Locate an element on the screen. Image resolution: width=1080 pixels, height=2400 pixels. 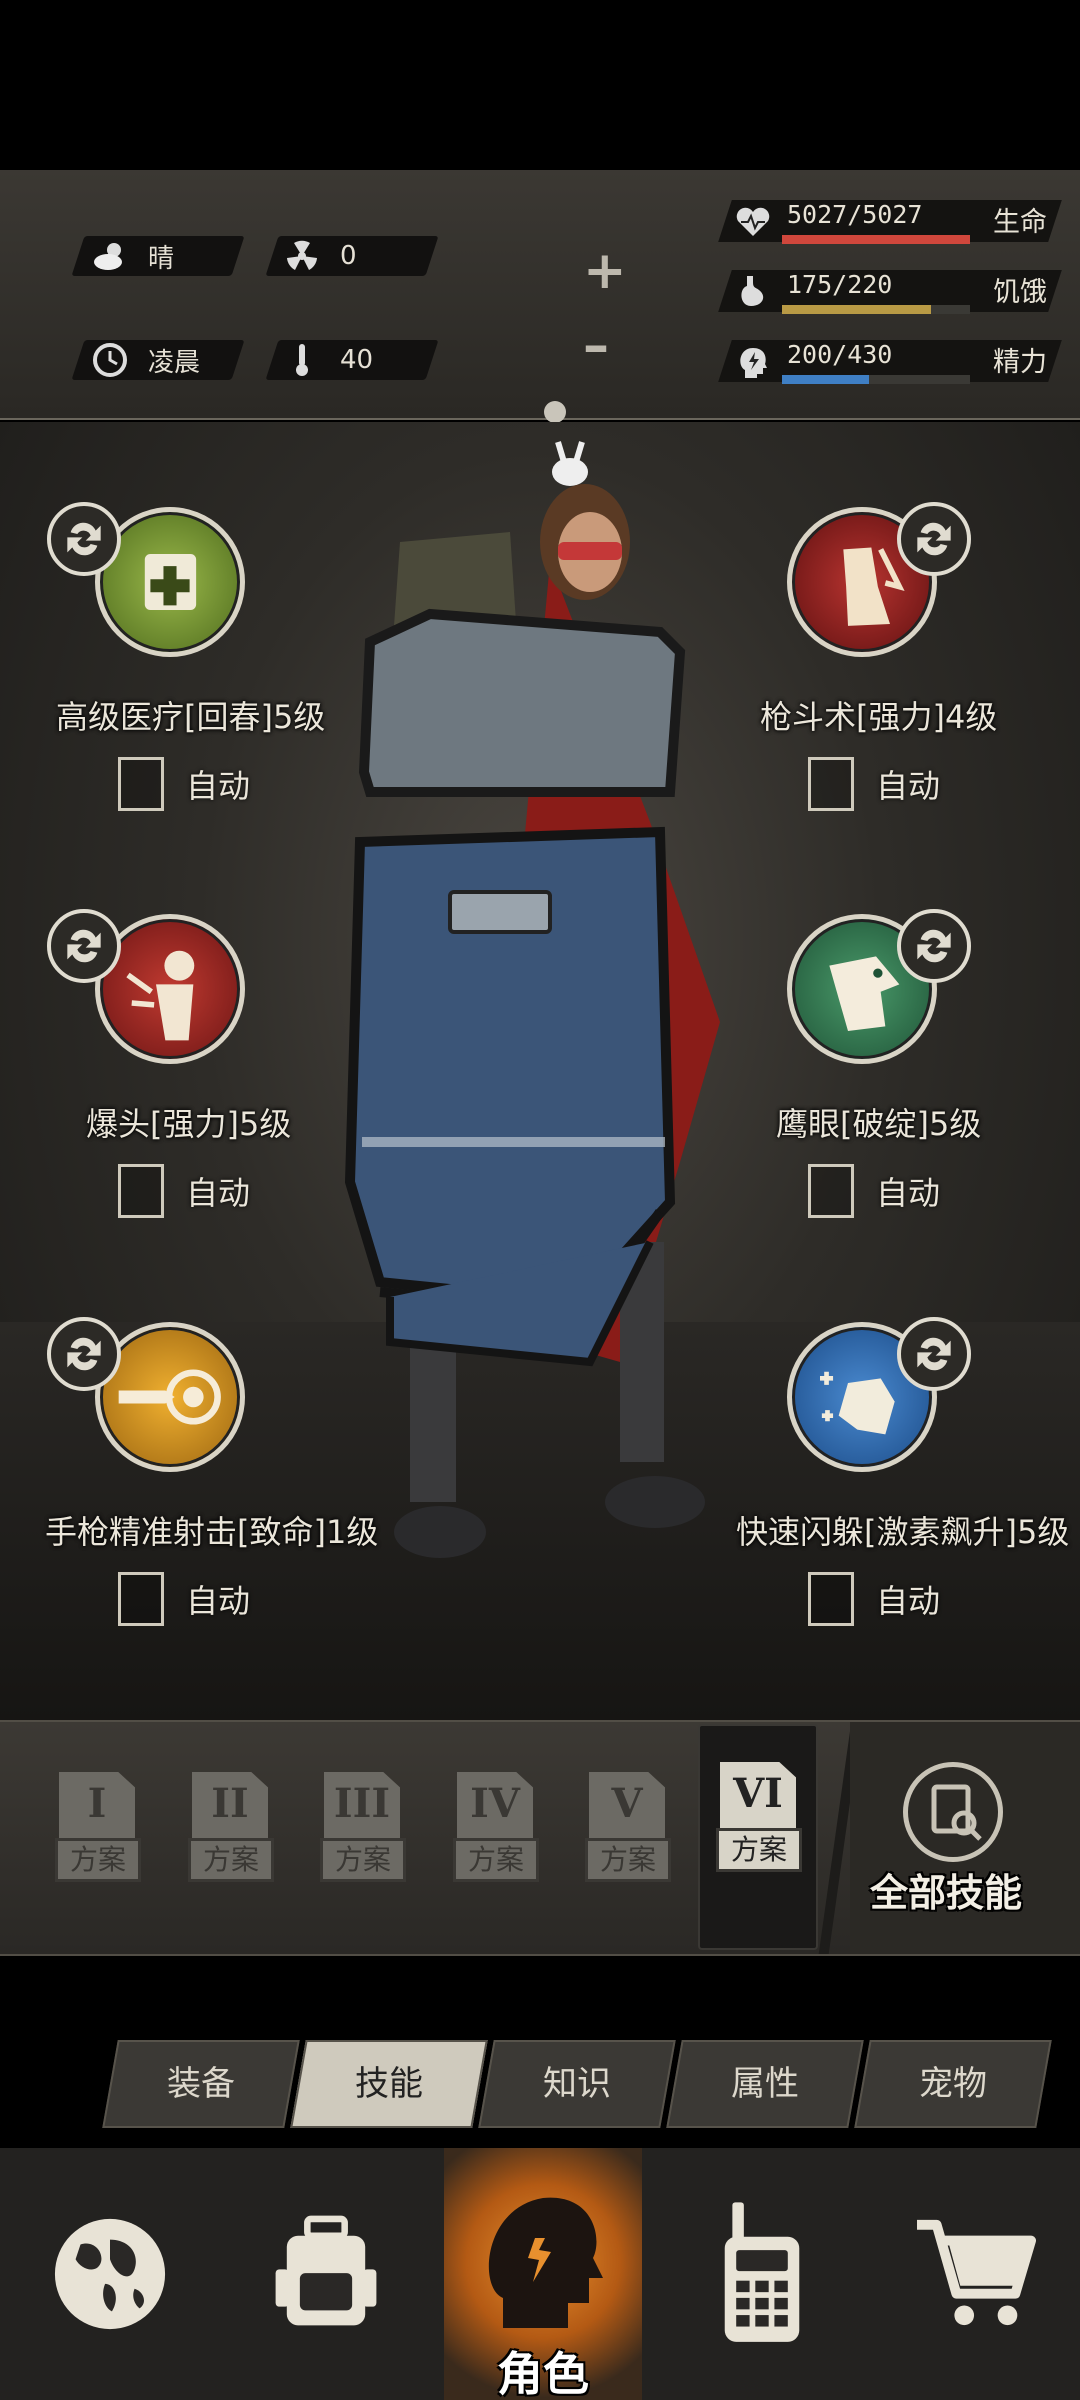
hunger-value: 175/220 is located at coordinates (840, 284).